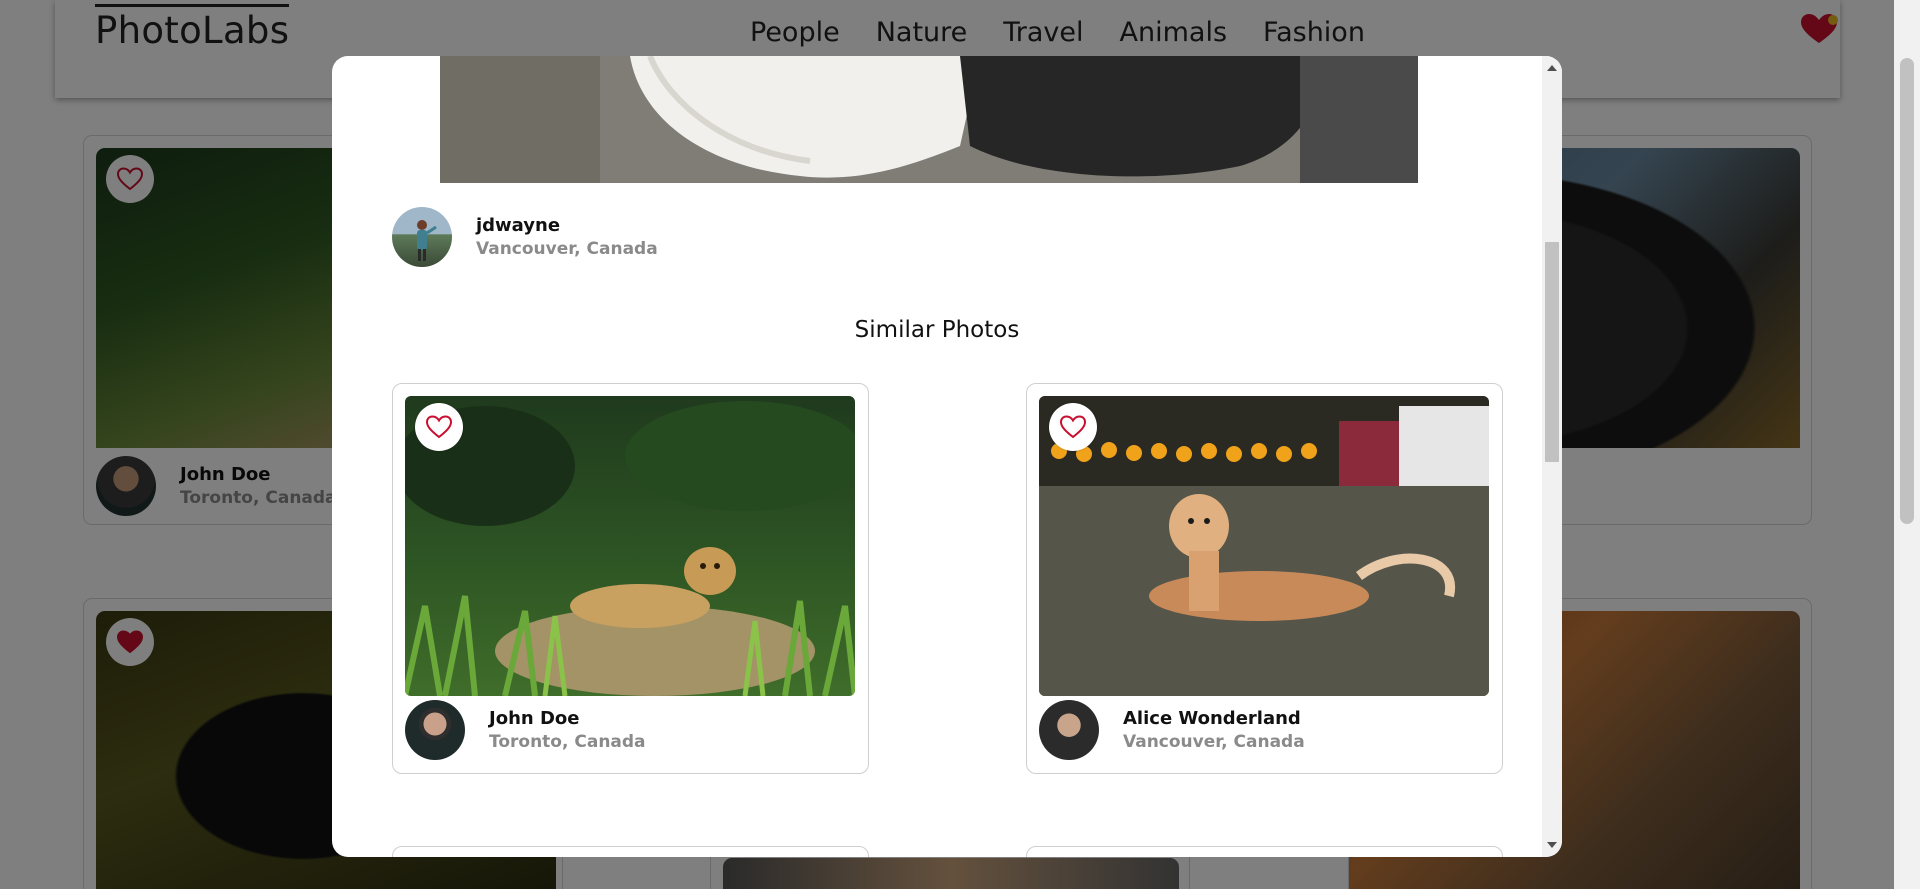 The image size is (1920, 889). Describe the element at coordinates (1552, 68) in the screenshot. I see `scroll-up-arrow-icon` at that location.